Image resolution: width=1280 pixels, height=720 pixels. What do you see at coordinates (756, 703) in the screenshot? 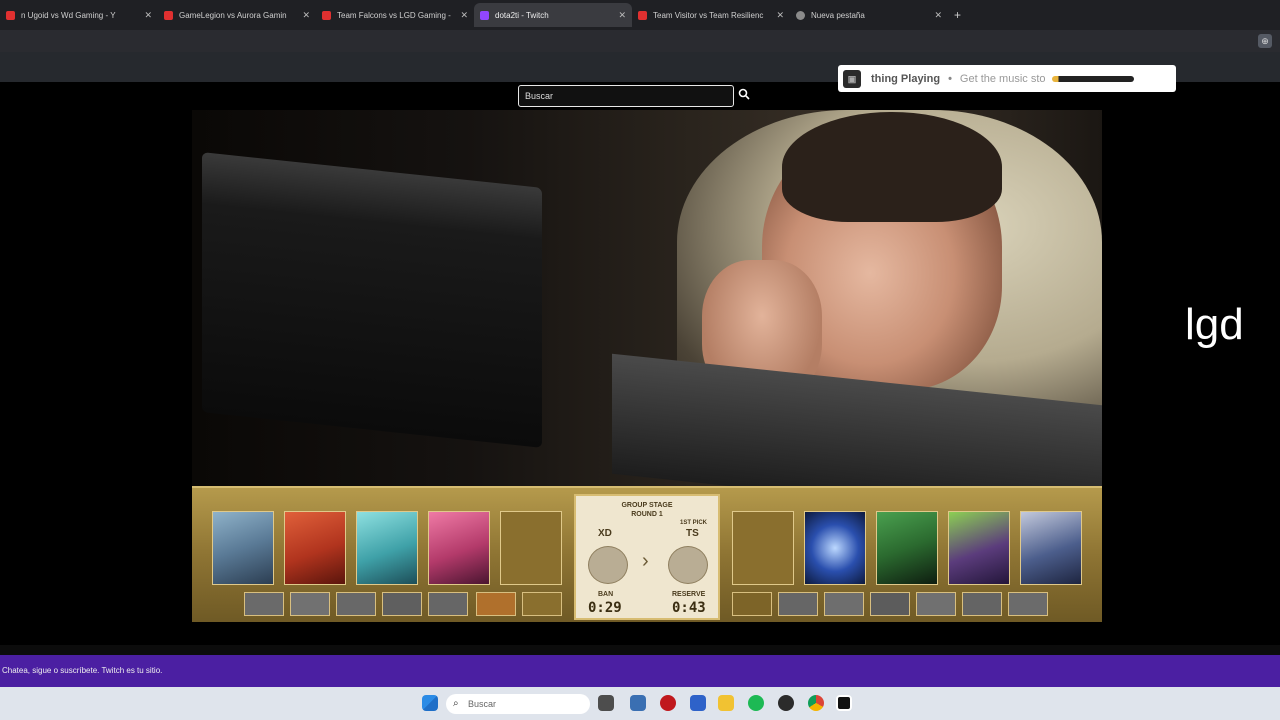
I see `spotify-icon` at bounding box center [756, 703].